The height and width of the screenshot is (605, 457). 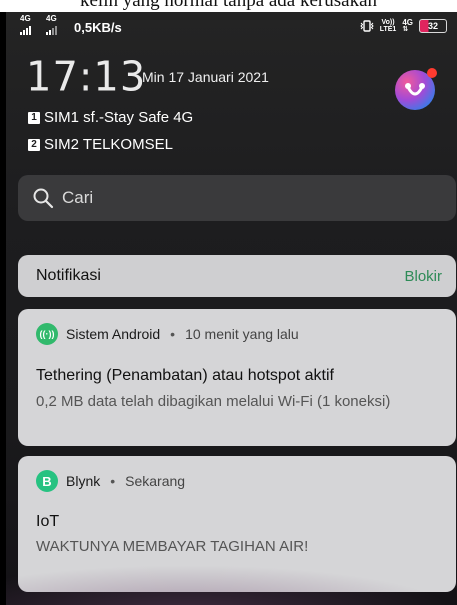 What do you see at coordinates (231, 26) in the screenshot?
I see `status-bar: 4G 4G 0,5KB/s Vo)) LTE1 4G ⇅ 32` at bounding box center [231, 26].